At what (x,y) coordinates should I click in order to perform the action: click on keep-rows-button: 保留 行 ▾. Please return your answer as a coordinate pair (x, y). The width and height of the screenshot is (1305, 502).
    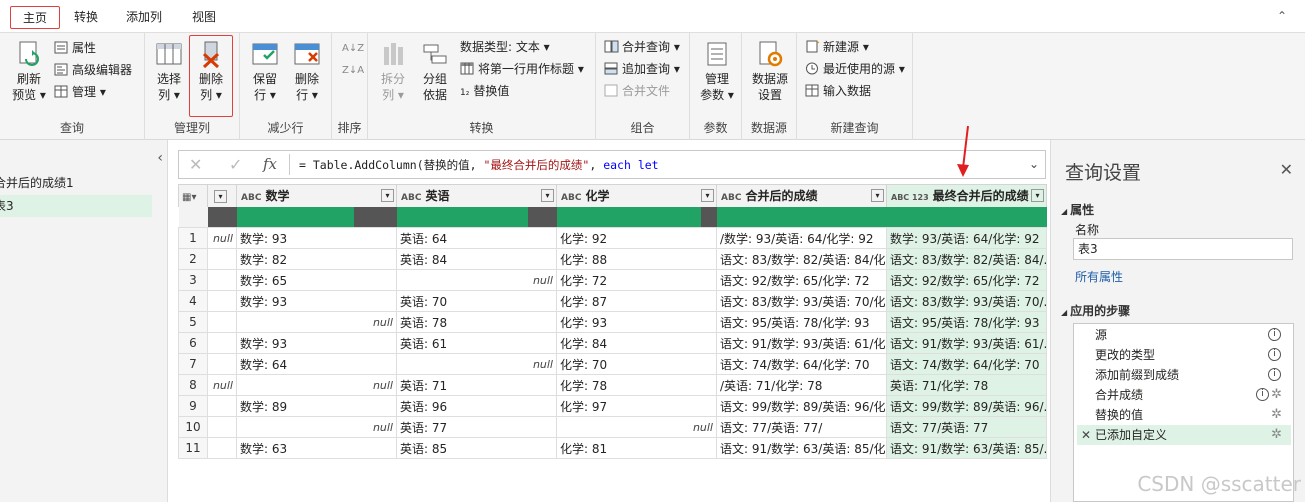
    Looking at the image, I should click on (265, 71).